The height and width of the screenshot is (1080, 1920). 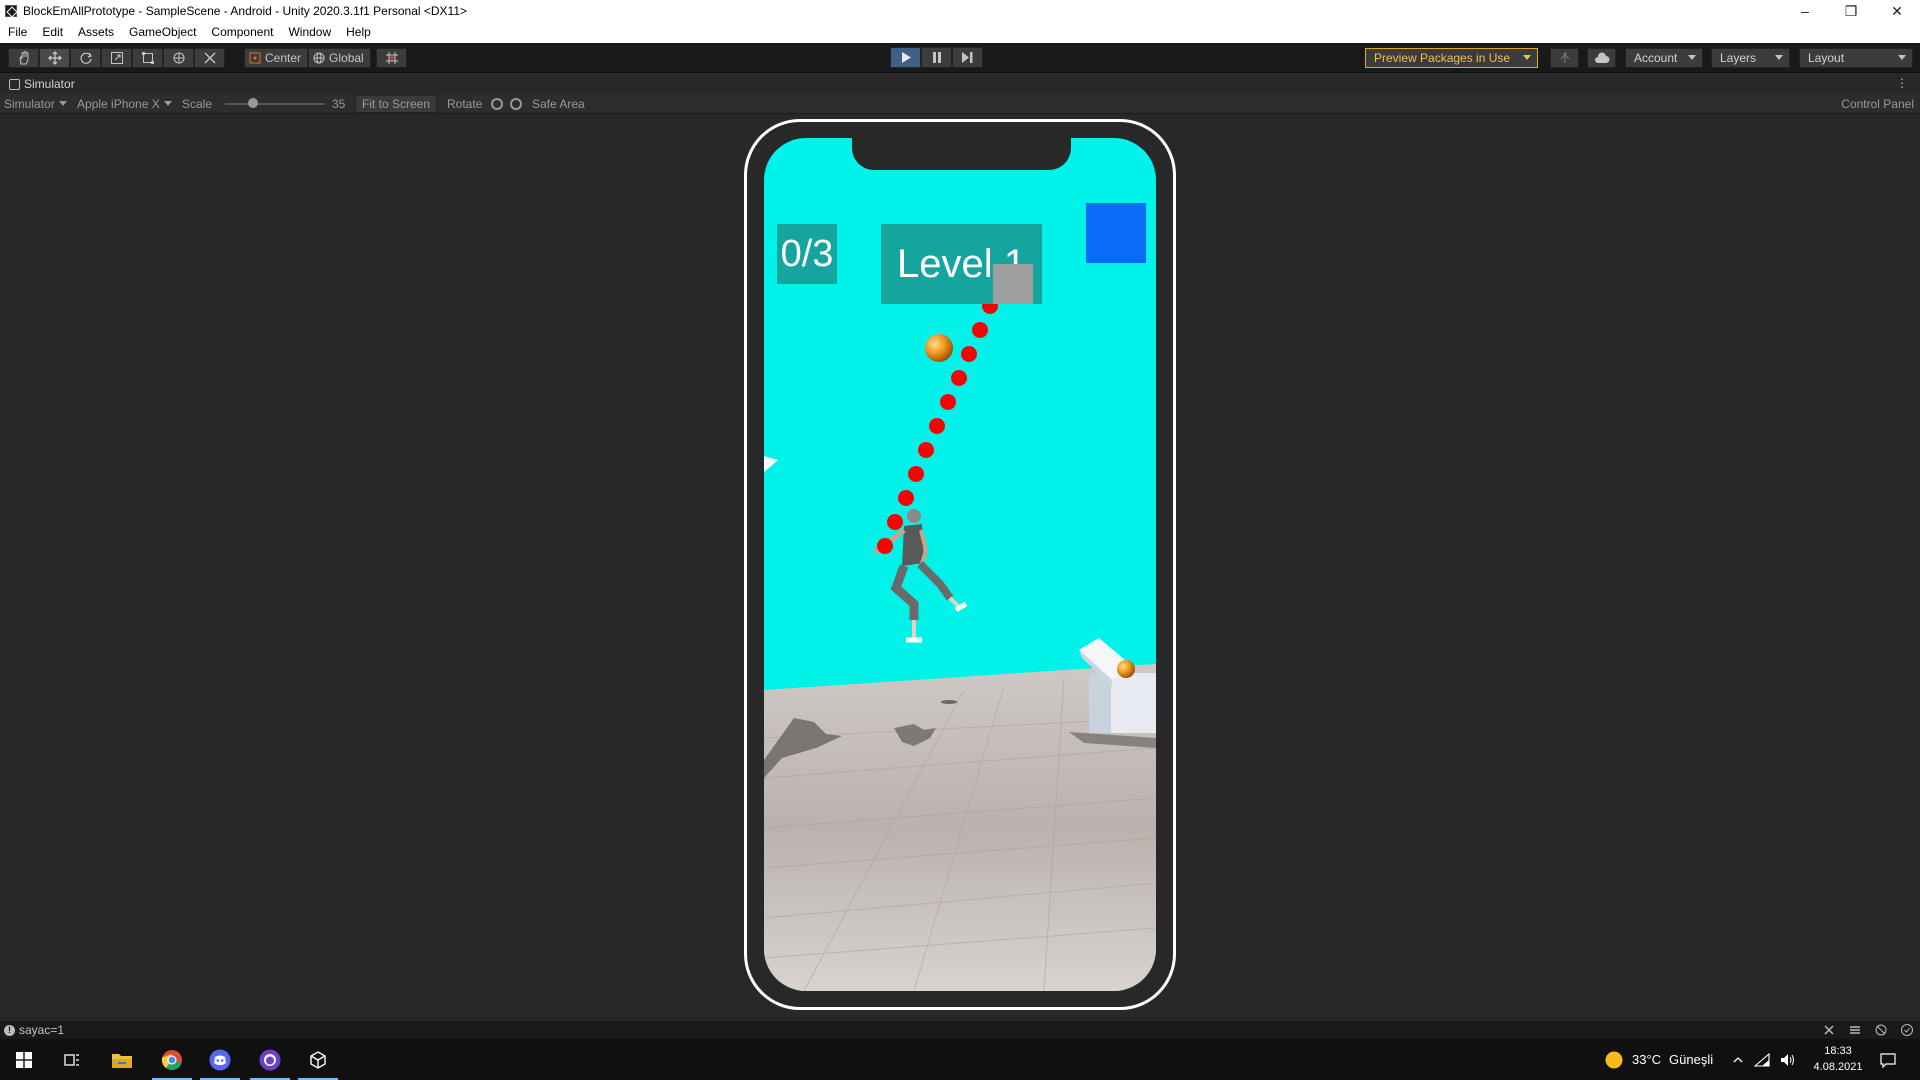 I want to click on scale-tool-button, so click(x=116, y=58).